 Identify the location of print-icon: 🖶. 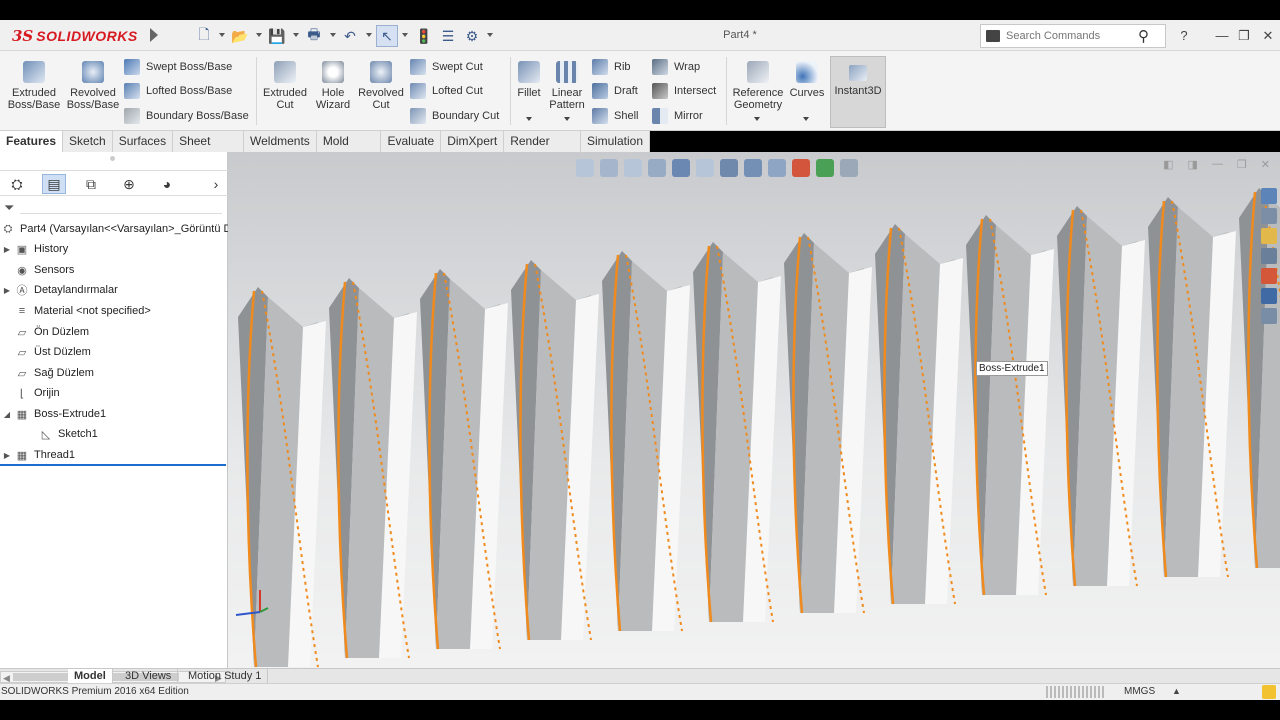
(314, 36).